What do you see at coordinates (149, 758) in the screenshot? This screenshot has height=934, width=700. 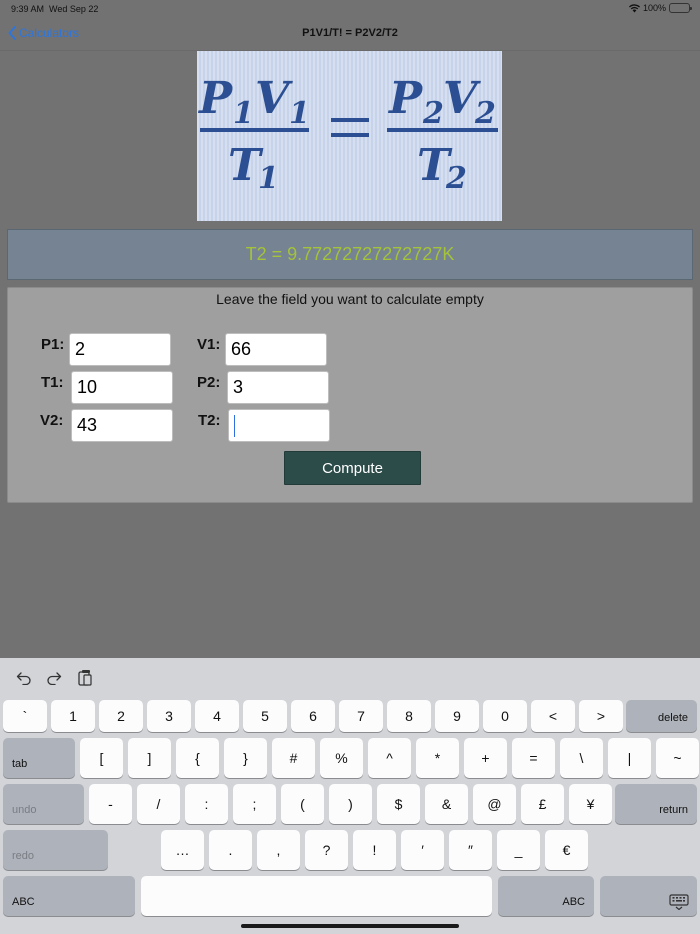 I see `row2-key-1: ]` at bounding box center [149, 758].